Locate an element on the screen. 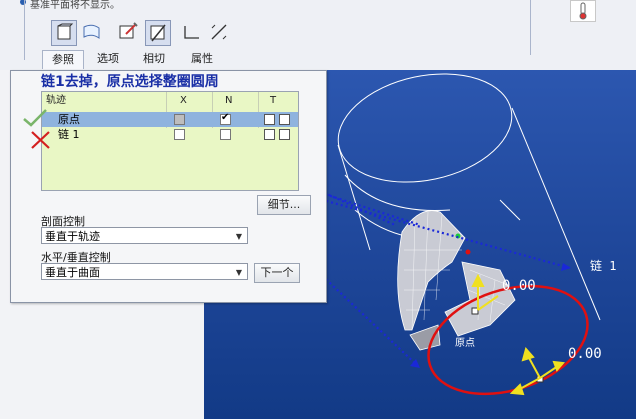 Image resolution: width=636 pixels, height=419 pixels. message-bullet-icon is located at coordinates (23, 2).